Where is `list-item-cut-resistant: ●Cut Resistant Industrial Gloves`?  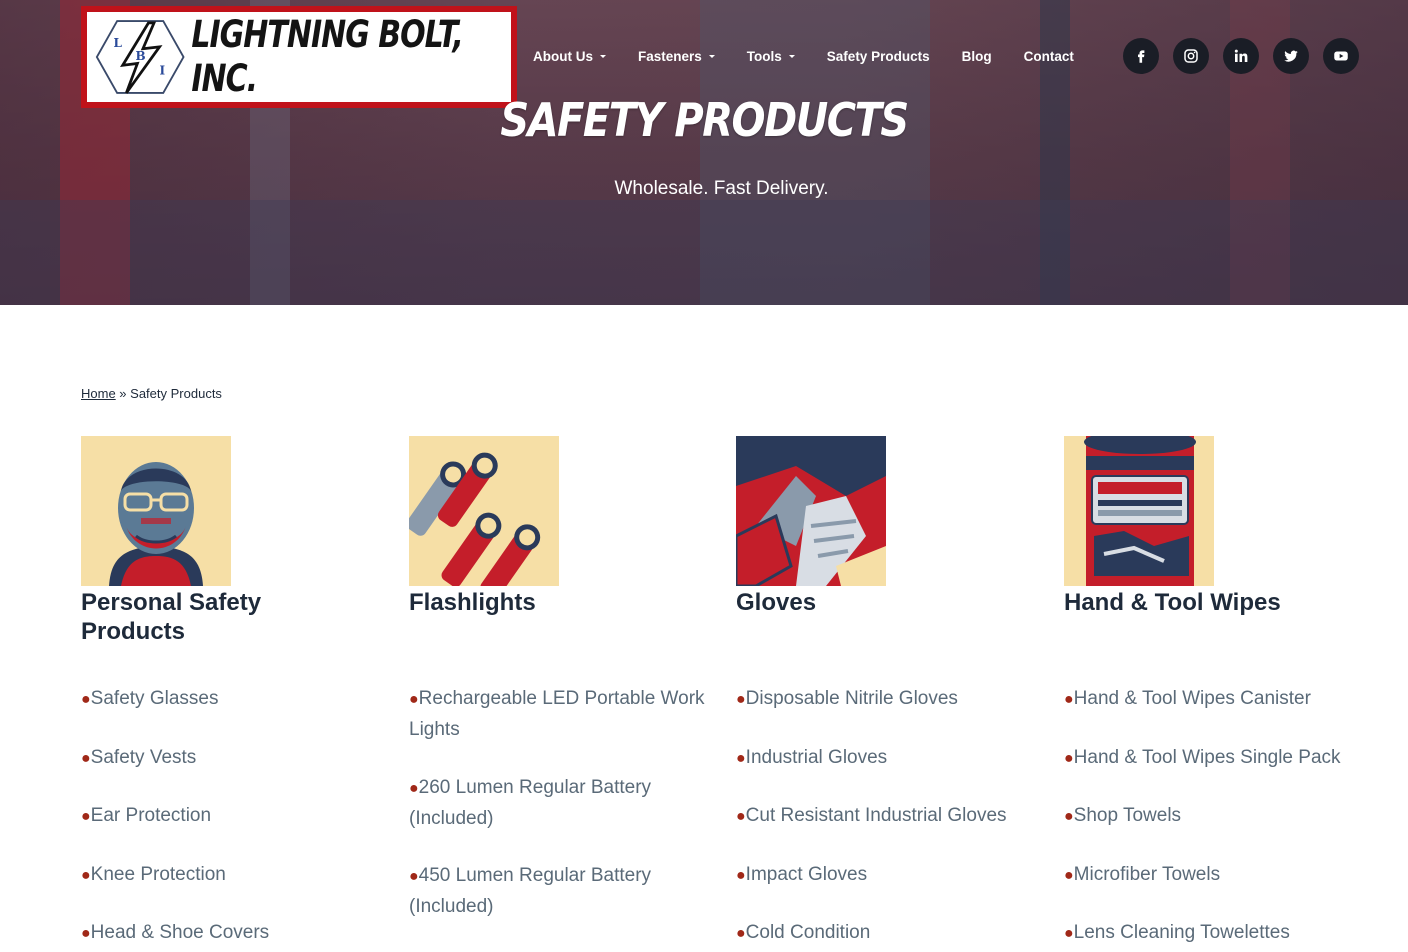
list-item-cut-resistant: ●Cut Resistant Industrial Gloves is located at coordinates (886, 816).